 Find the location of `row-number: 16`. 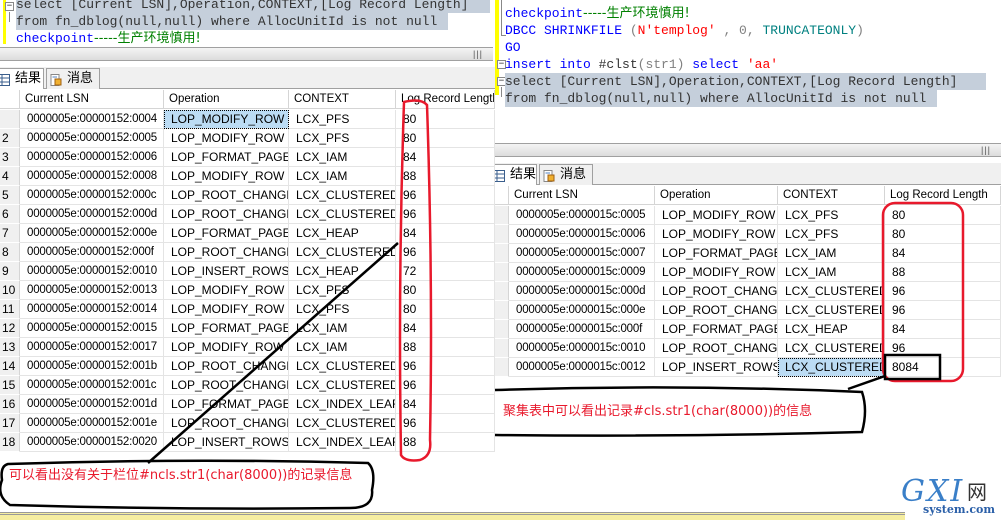

row-number: 16 is located at coordinates (10, 404).